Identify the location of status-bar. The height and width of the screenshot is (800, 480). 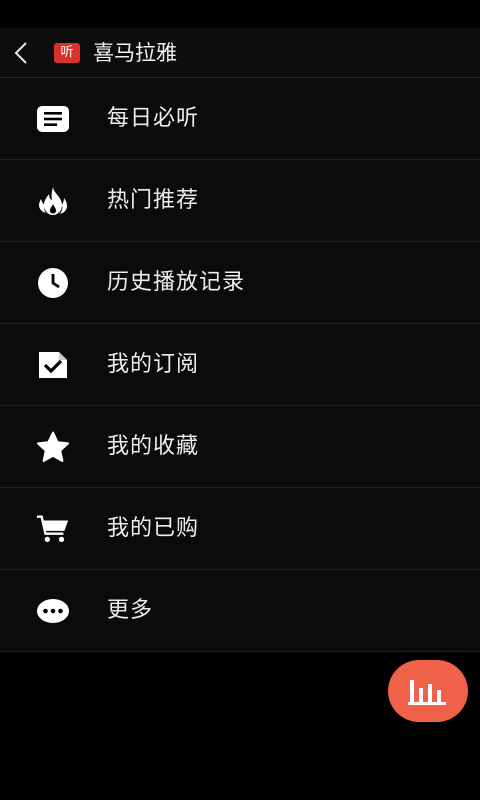
(240, 14).